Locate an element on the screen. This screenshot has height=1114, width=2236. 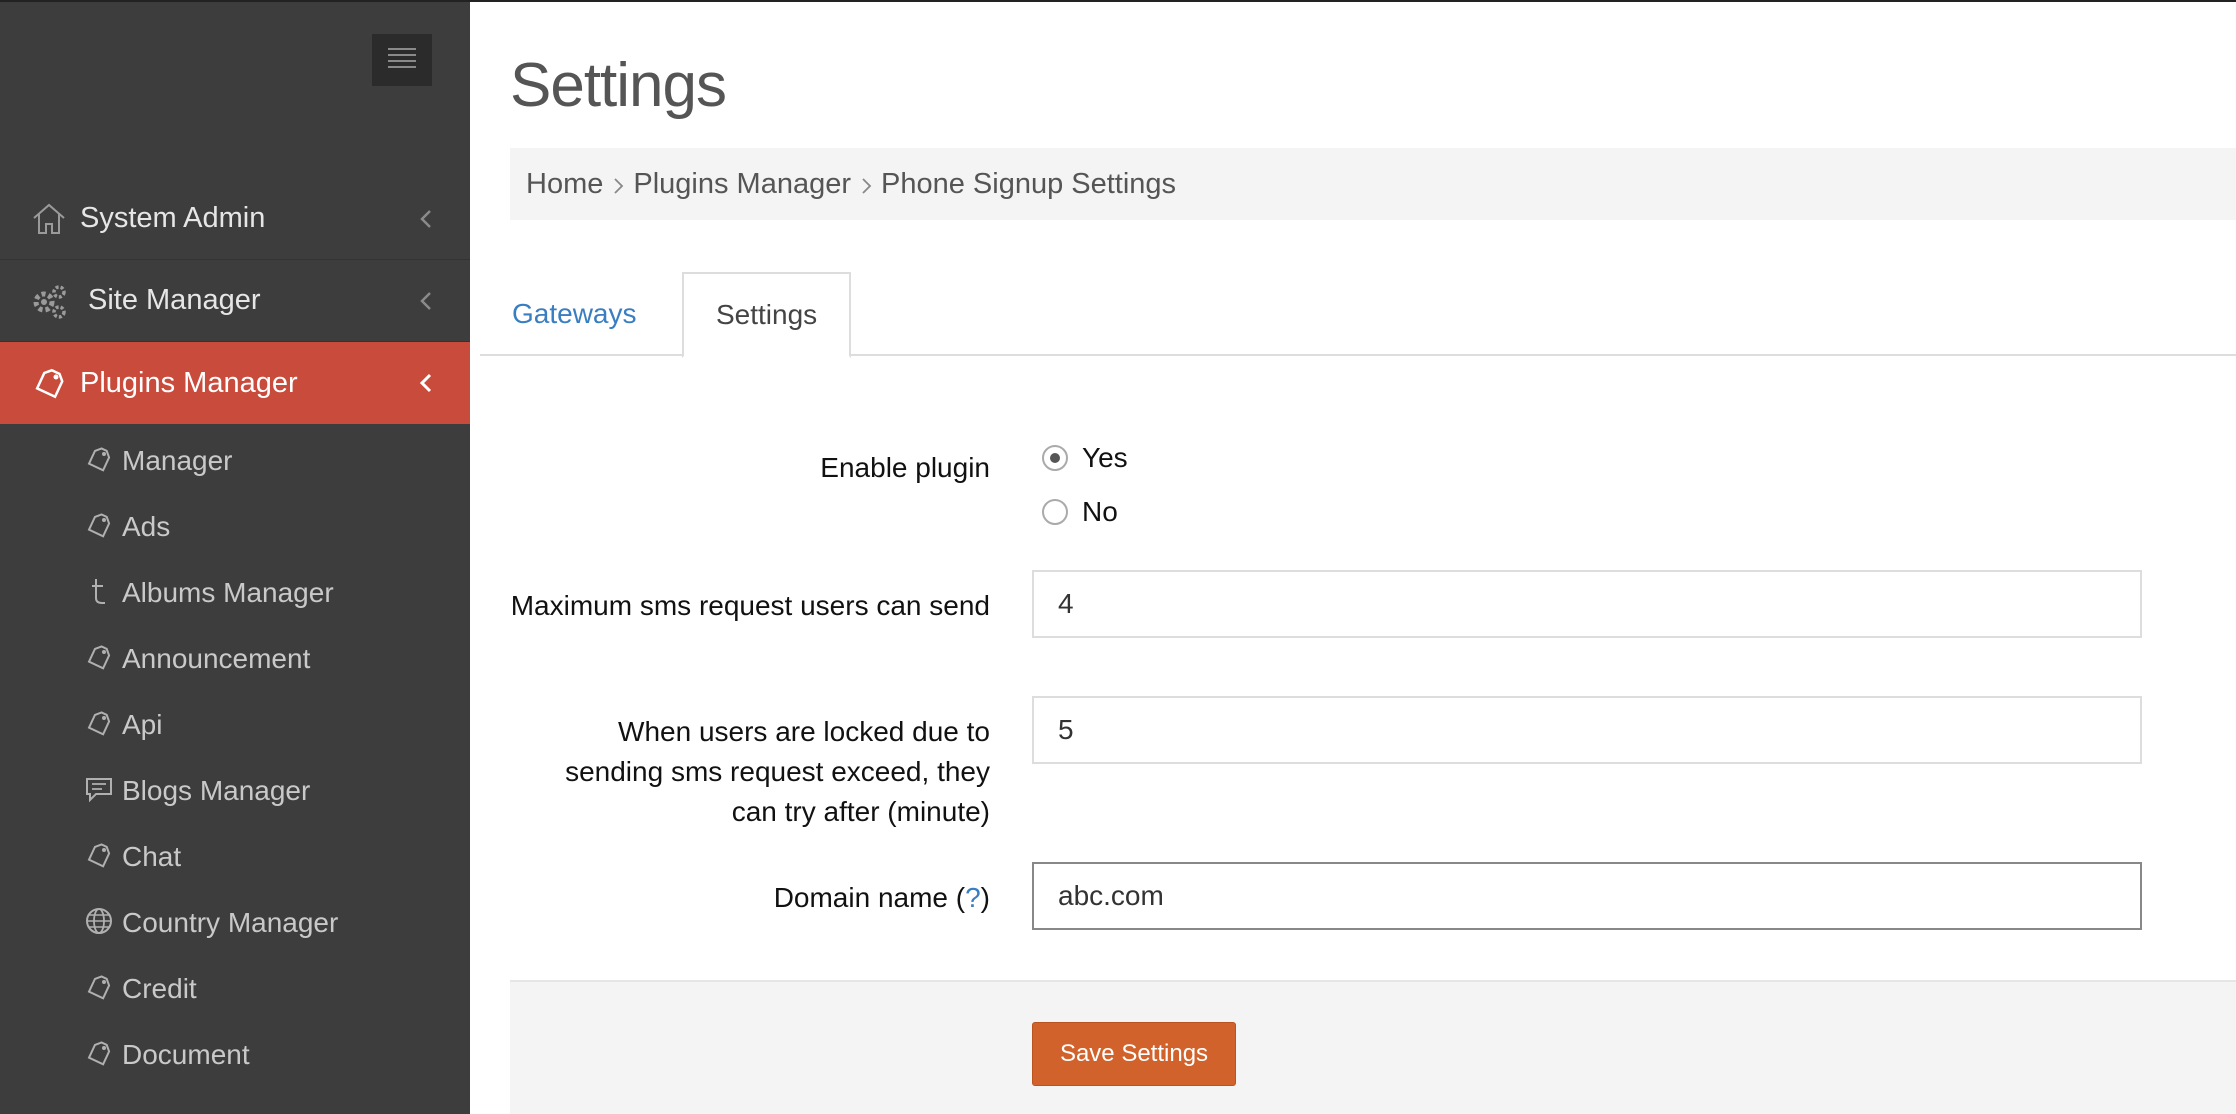
sidebar-subitem-manager: Manager is located at coordinates (235, 459).